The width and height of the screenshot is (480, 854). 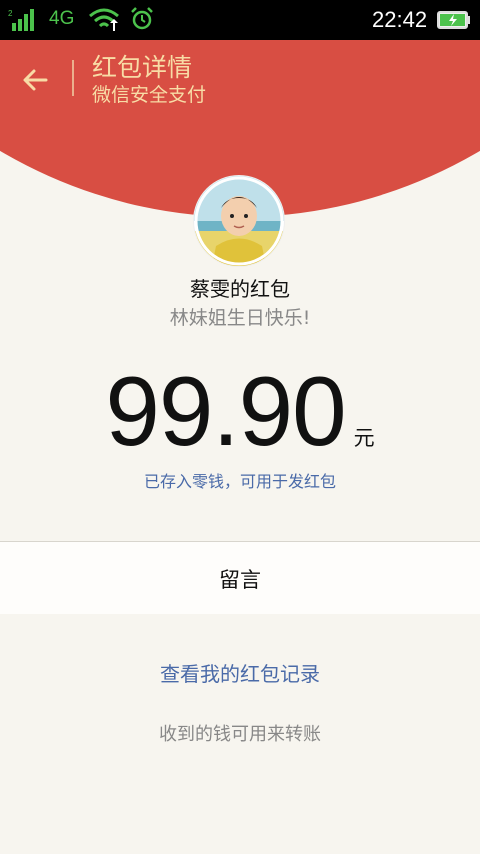 I want to click on avatar, so click(x=239, y=221).